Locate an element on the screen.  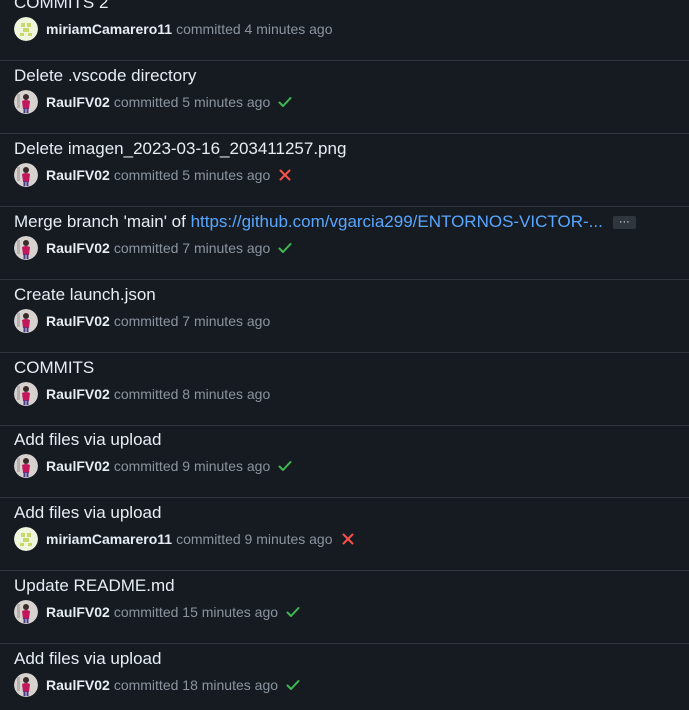
commit-title: COMMITS is located at coordinates (54, 368).